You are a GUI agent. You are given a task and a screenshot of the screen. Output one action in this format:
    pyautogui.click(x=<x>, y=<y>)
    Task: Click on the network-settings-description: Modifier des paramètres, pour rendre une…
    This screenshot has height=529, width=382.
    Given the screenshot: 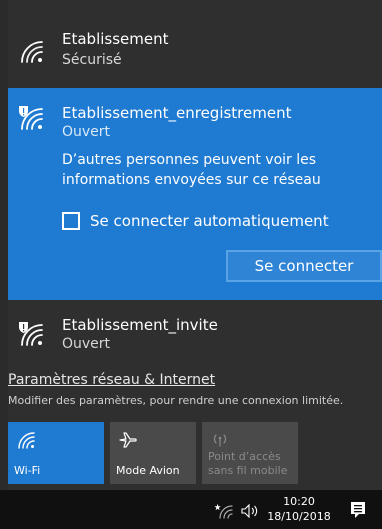 What is the action you would take?
    pyautogui.click(x=176, y=400)
    